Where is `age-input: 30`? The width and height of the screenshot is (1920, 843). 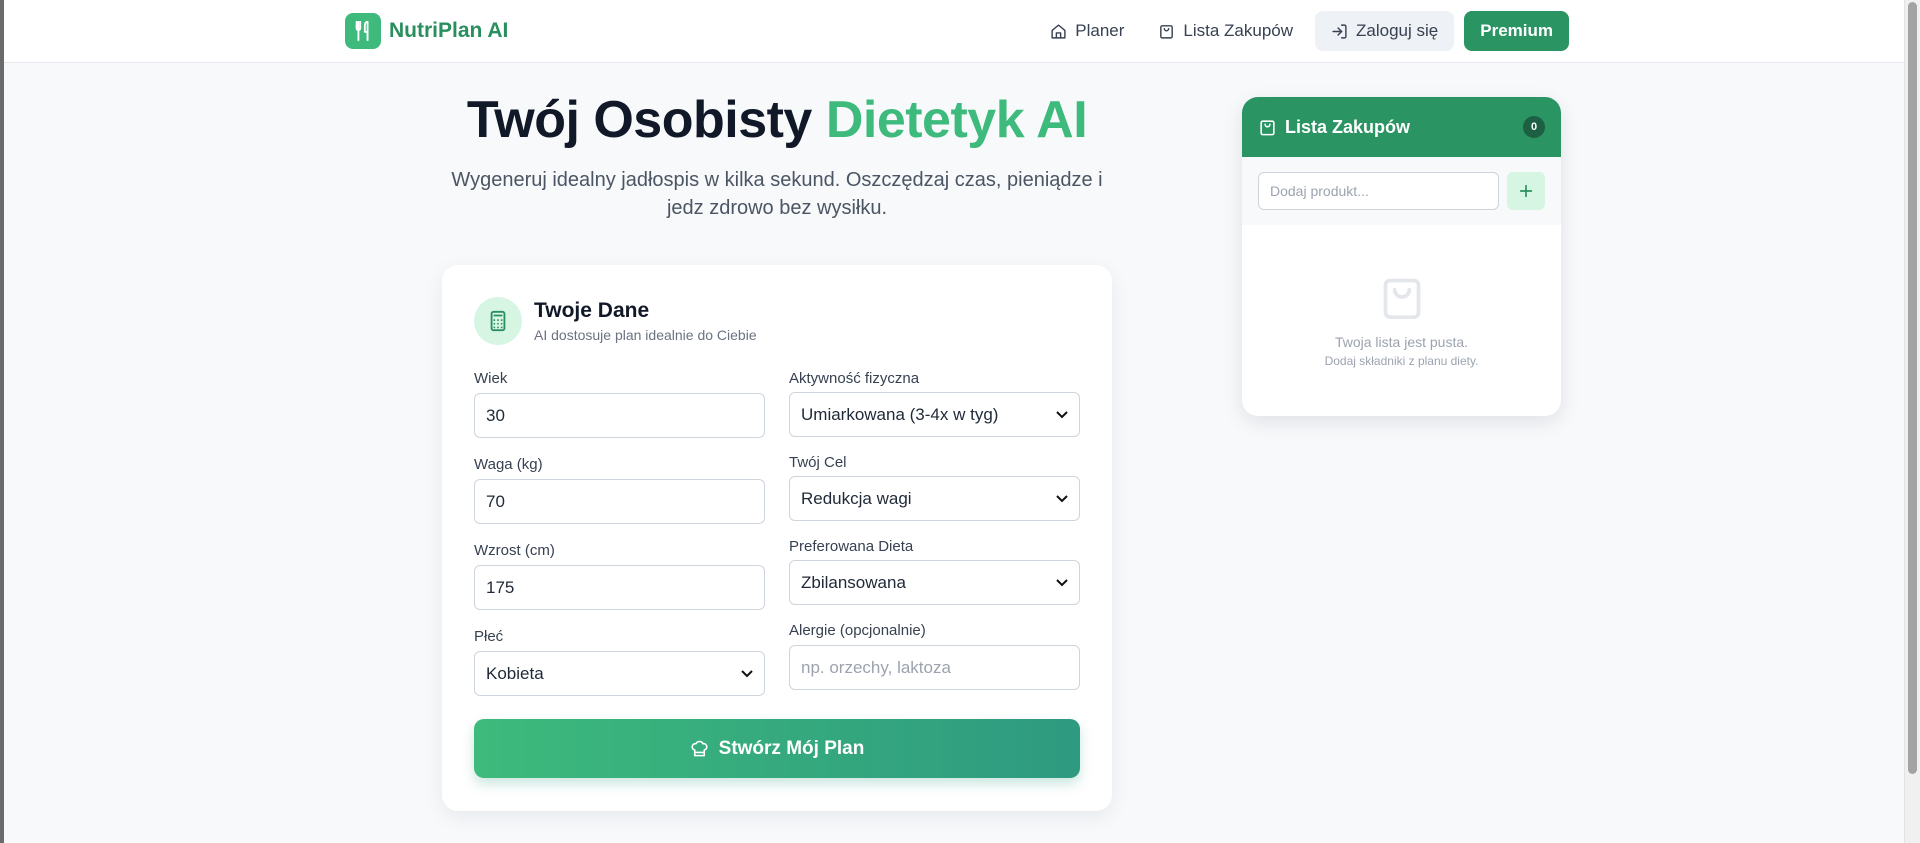
age-input: 30 is located at coordinates (619, 415).